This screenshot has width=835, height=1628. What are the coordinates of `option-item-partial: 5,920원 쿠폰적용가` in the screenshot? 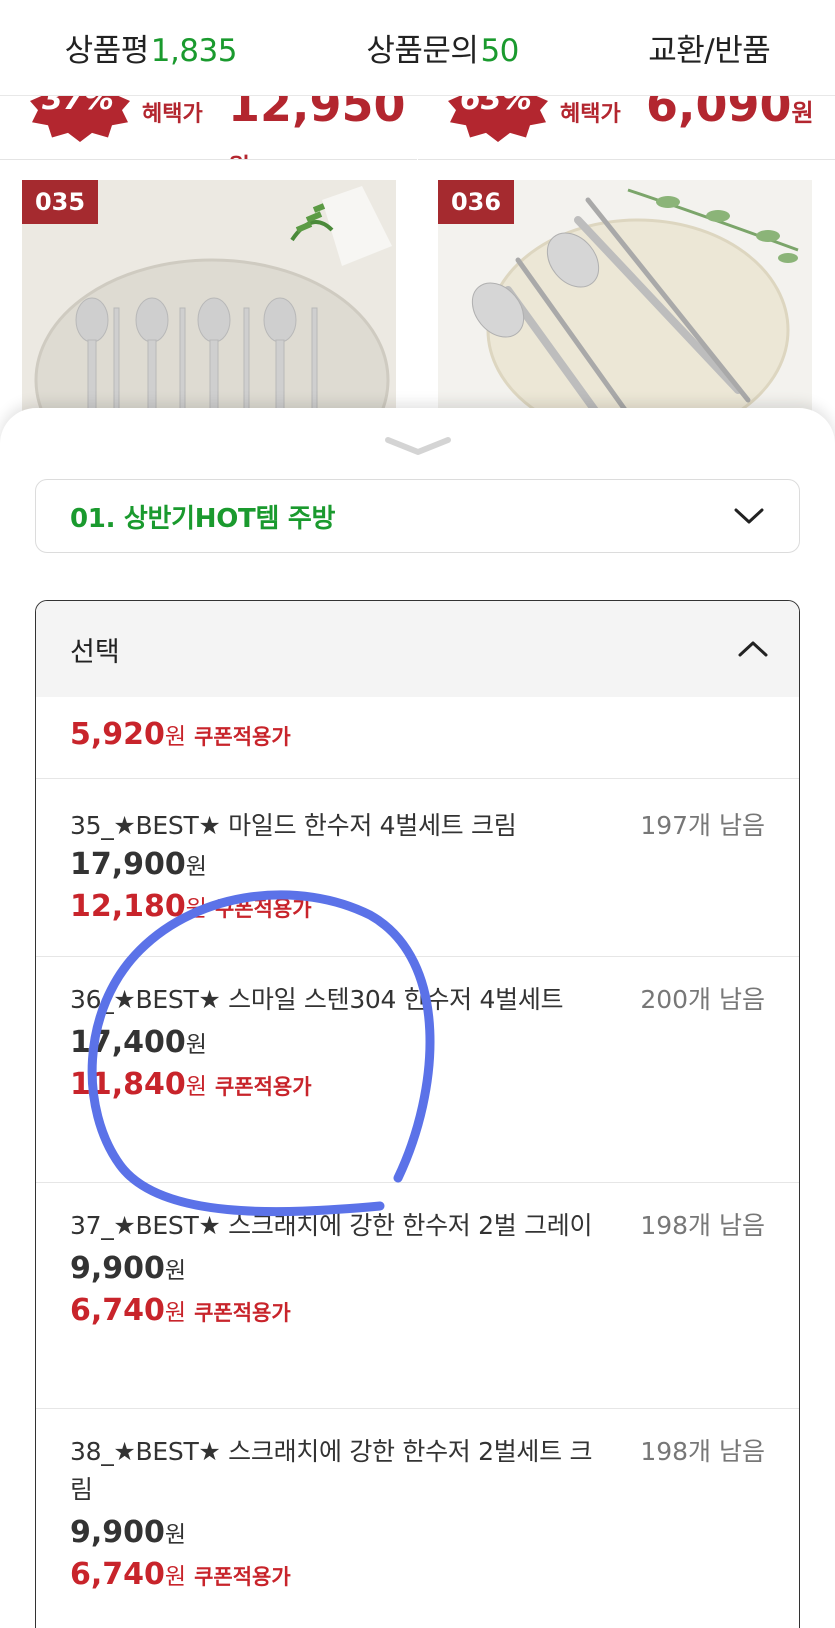 It's located at (417, 738).